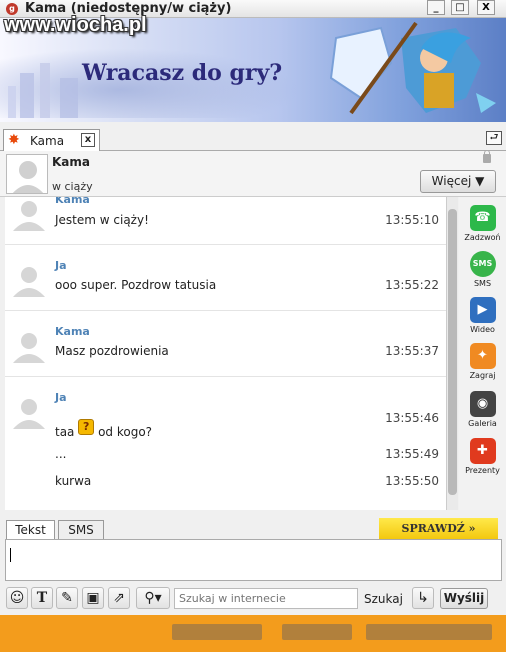 This screenshot has width=506, height=652. What do you see at coordinates (482, 329) in the screenshot?
I see `app-label: Wideo` at bounding box center [482, 329].